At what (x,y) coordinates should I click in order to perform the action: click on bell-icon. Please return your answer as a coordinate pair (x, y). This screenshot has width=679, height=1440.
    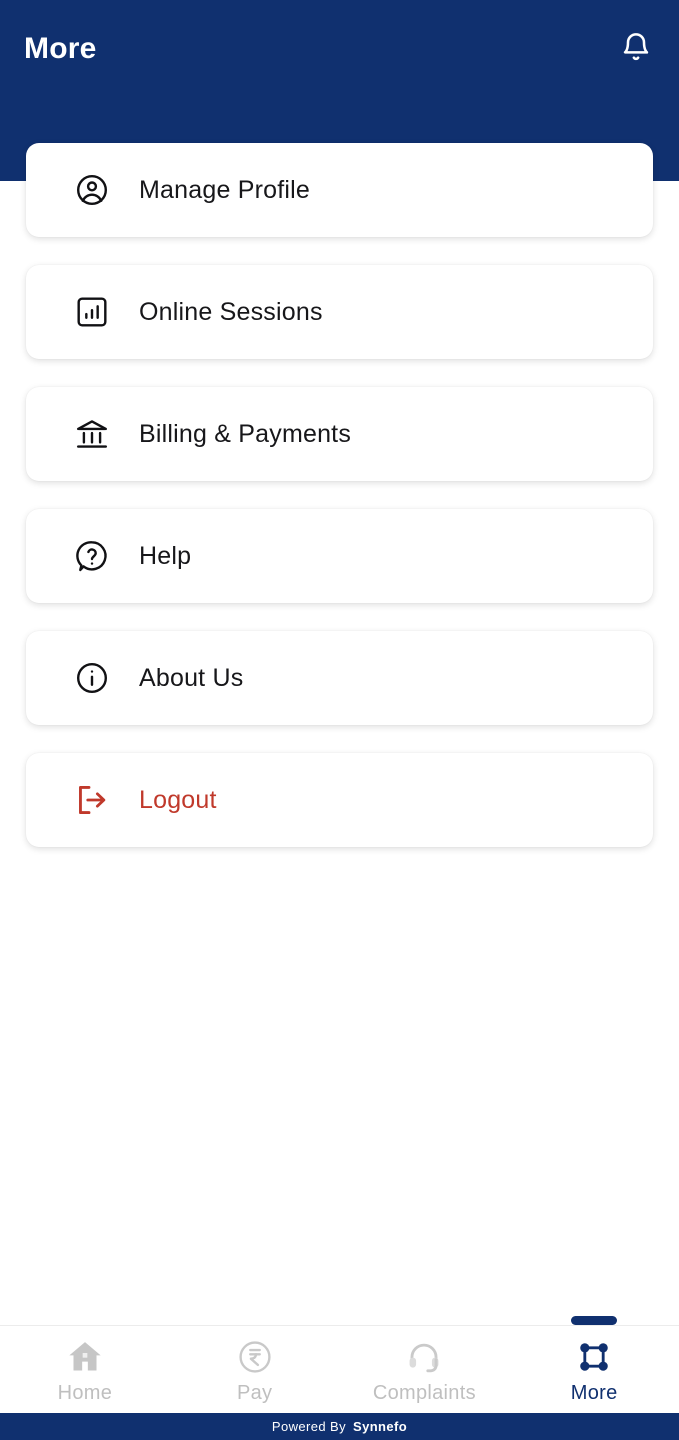
    Looking at the image, I should click on (636, 49).